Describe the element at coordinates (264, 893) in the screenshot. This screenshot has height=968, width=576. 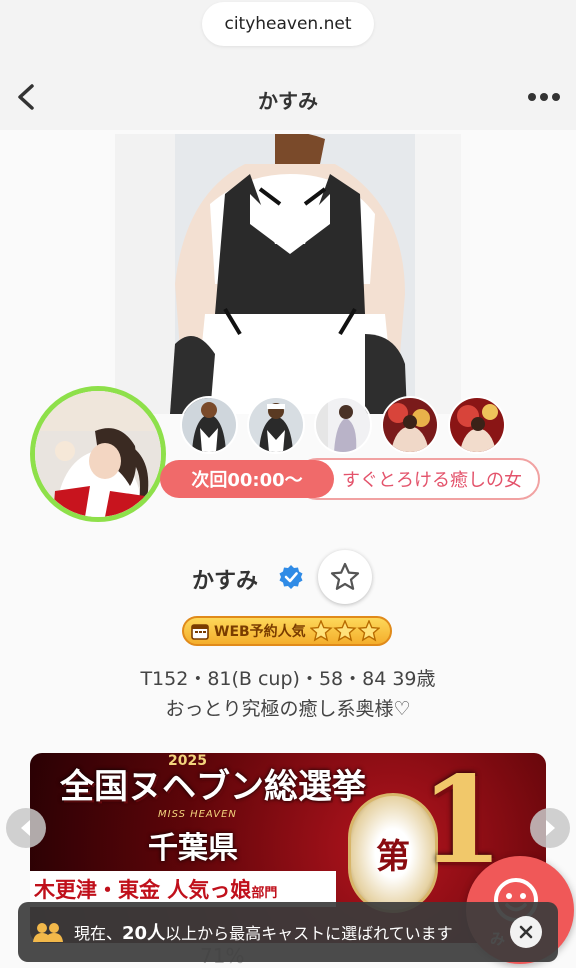
I see `banner-category-small: 部門` at that location.